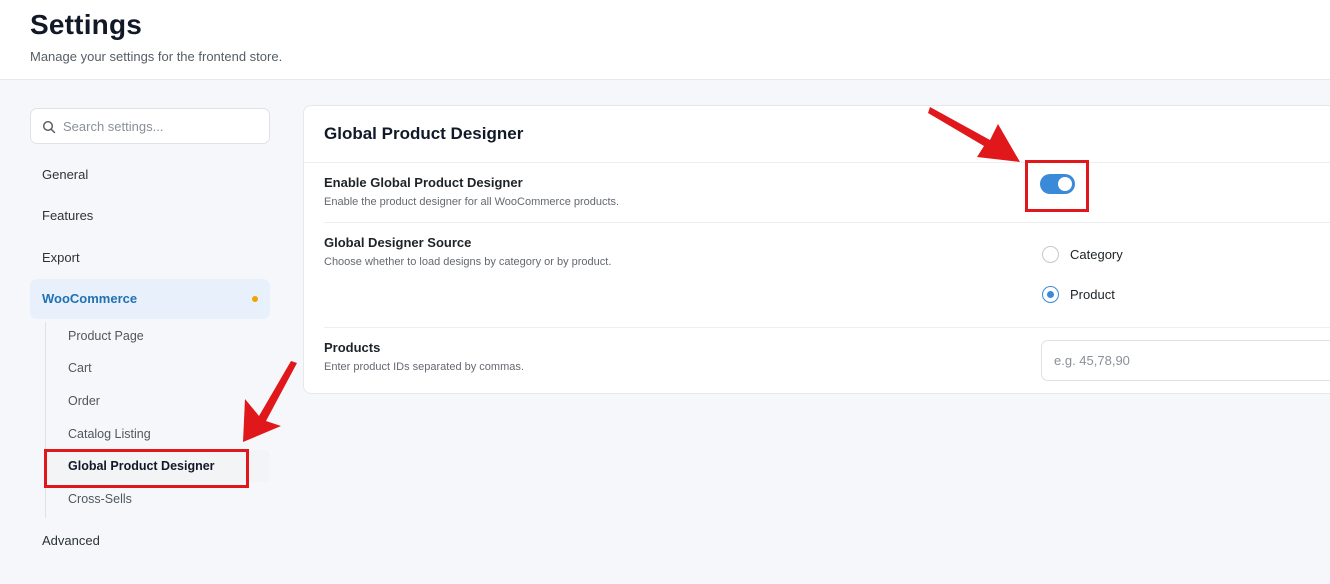 The image size is (1330, 584). What do you see at coordinates (1185, 360) in the screenshot?
I see `products-input` at bounding box center [1185, 360].